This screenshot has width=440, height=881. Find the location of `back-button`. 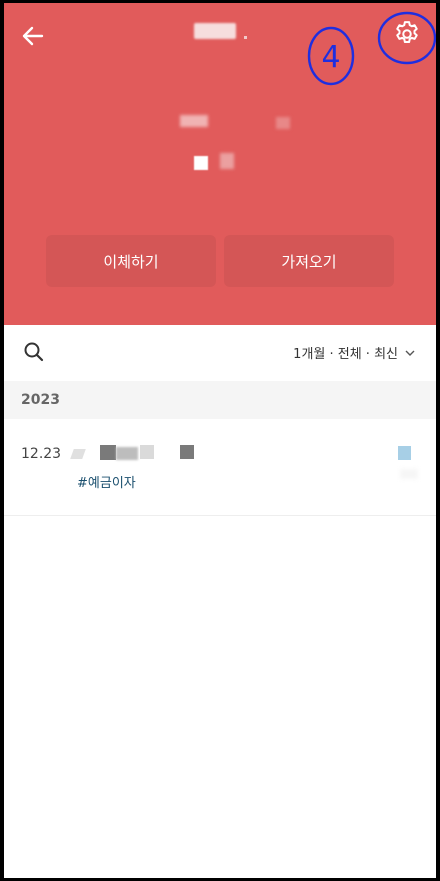

back-button is located at coordinates (33, 36).